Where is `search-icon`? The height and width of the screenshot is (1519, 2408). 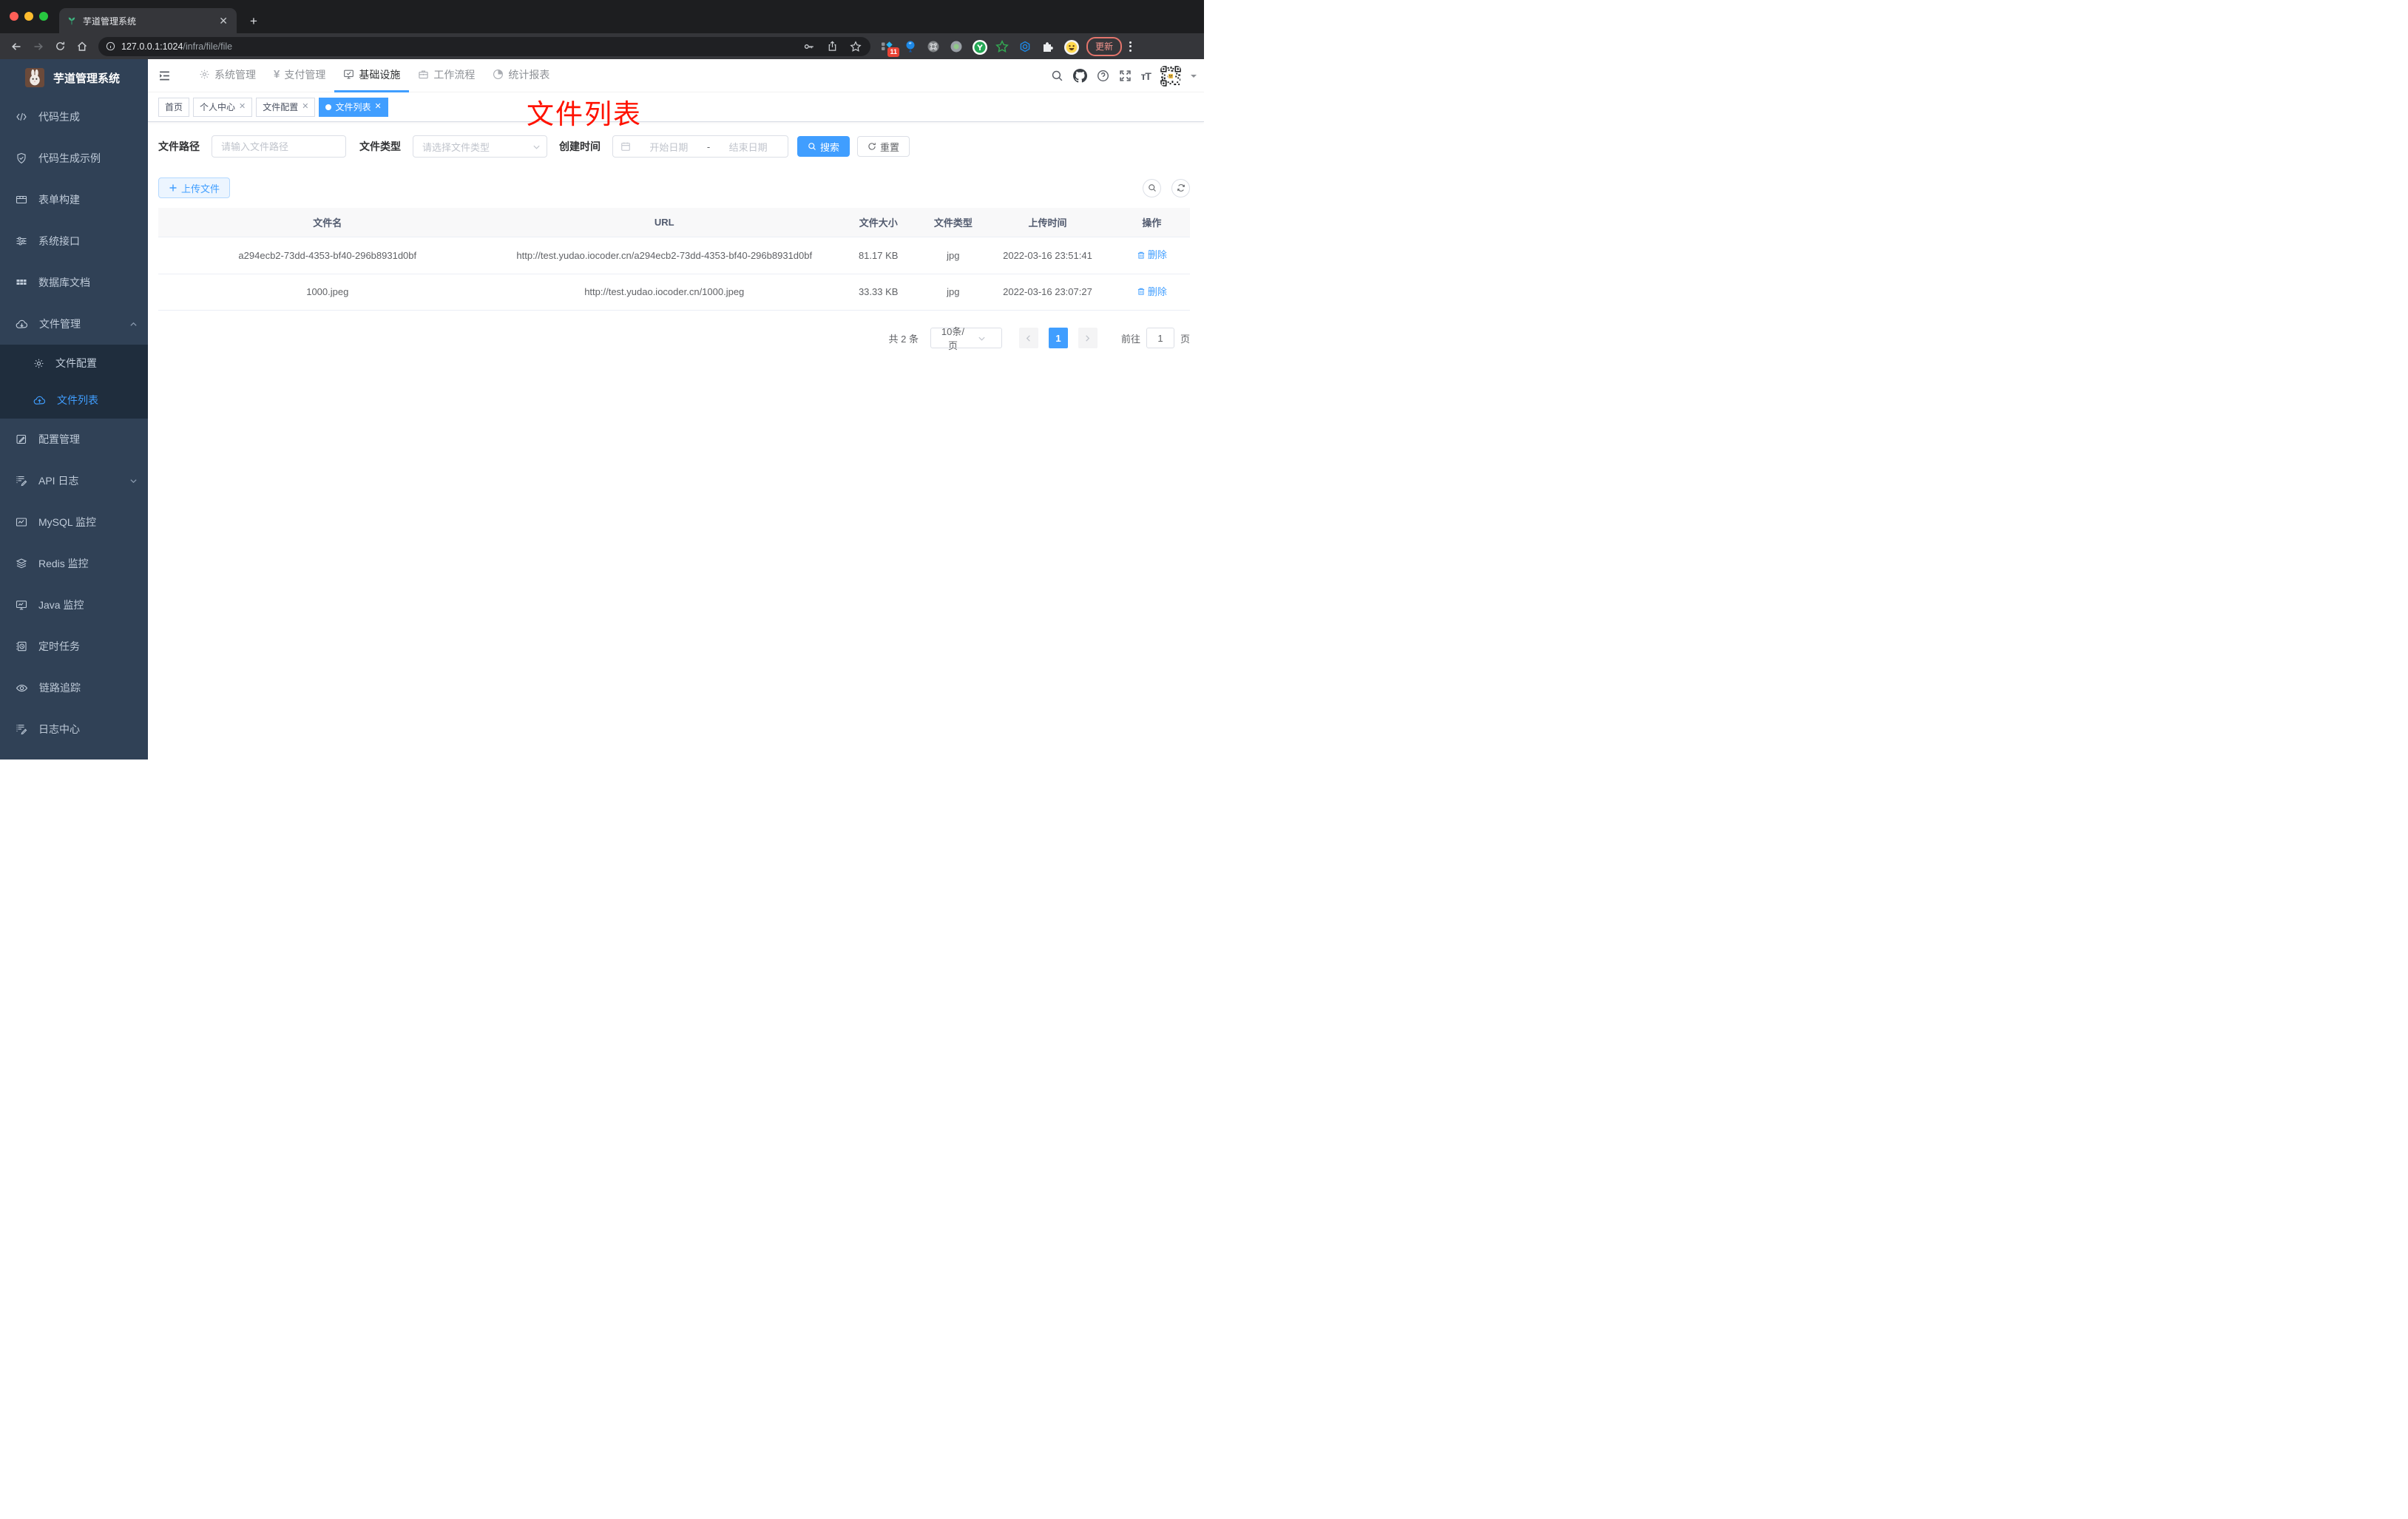
search-icon is located at coordinates (1057, 76).